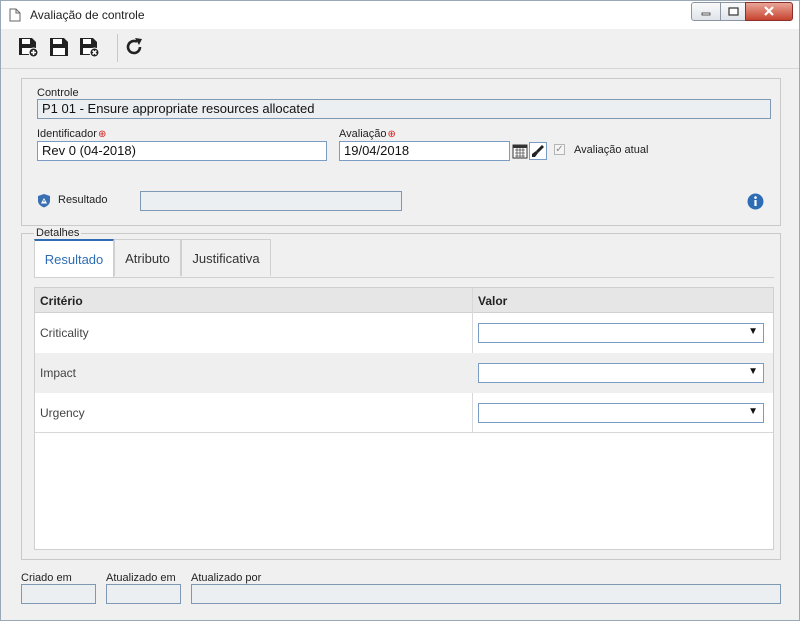  Describe the element at coordinates (15, 16) in the screenshot. I see `document-icon` at that location.